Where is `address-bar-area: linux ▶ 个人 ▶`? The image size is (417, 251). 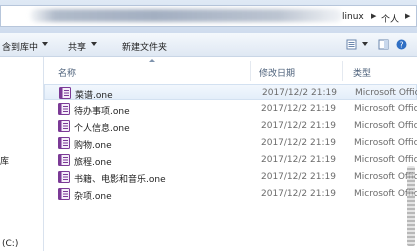
address-bar-area: linux ▶ 个人 ▶ is located at coordinates (208, 16).